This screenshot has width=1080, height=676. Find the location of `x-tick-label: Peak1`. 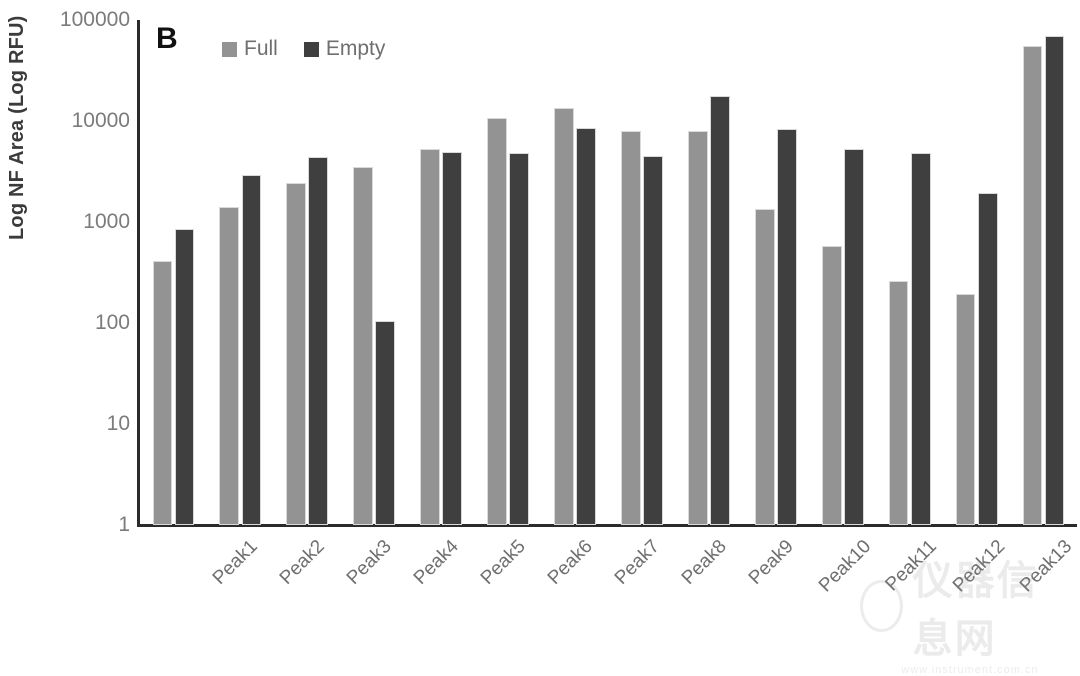

x-tick-label: Peak1 is located at coordinates (236, 562).